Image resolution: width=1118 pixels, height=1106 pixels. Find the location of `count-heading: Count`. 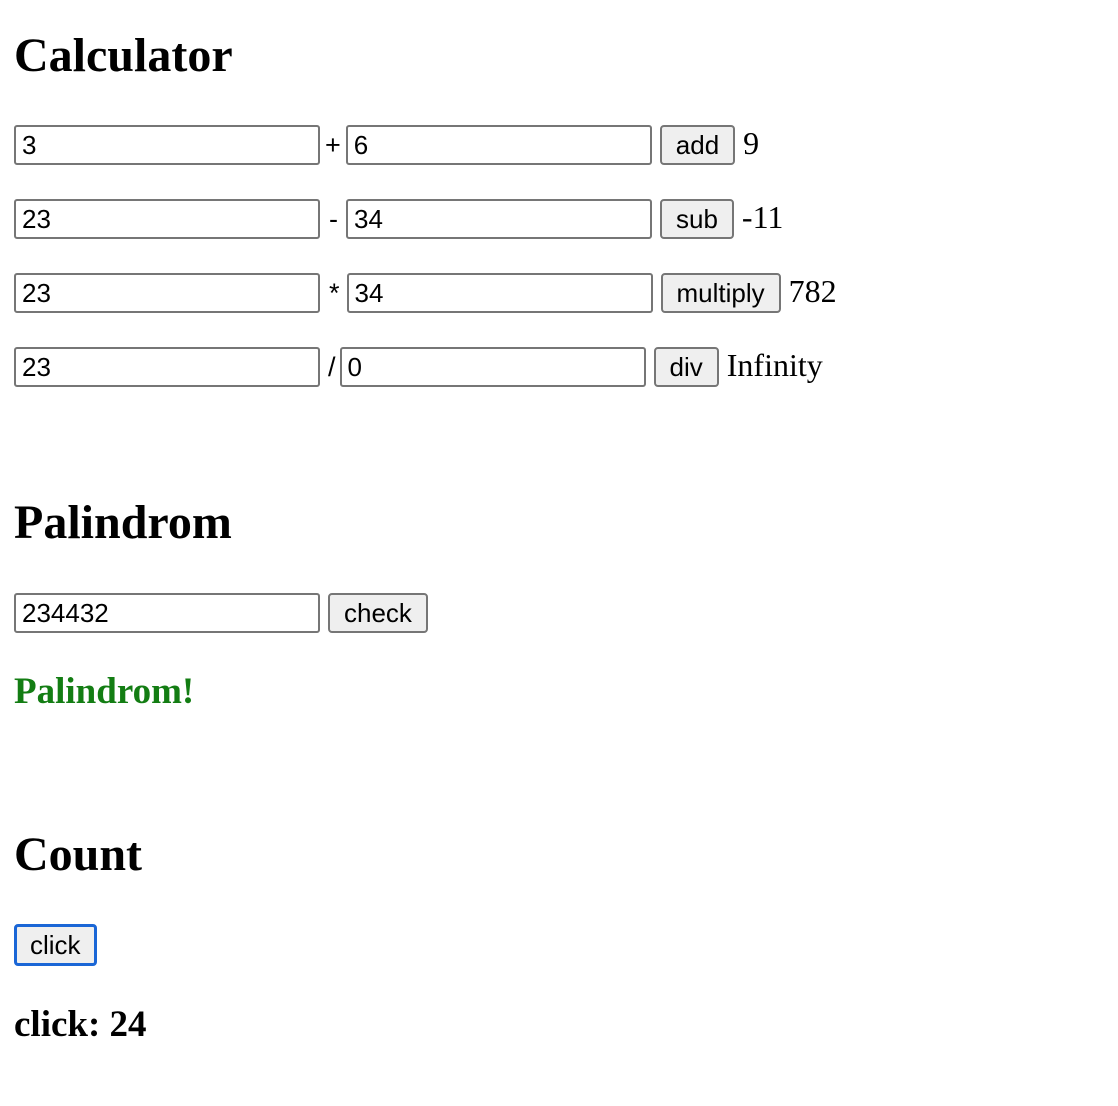

count-heading: Count is located at coordinates (78, 854).